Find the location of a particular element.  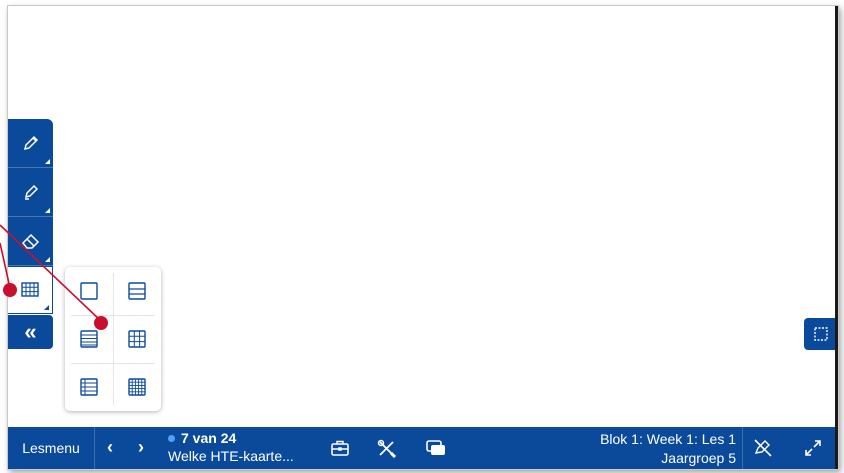

drawing-toolbar is located at coordinates (30, 216).